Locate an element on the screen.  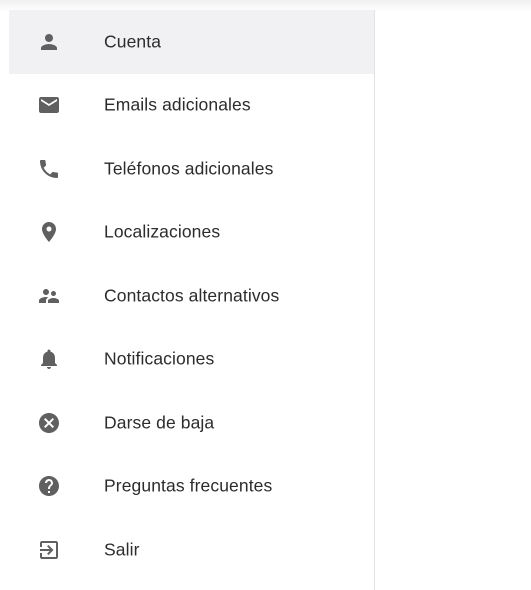
menu-item-label: Contactos alternativos is located at coordinates (192, 295).